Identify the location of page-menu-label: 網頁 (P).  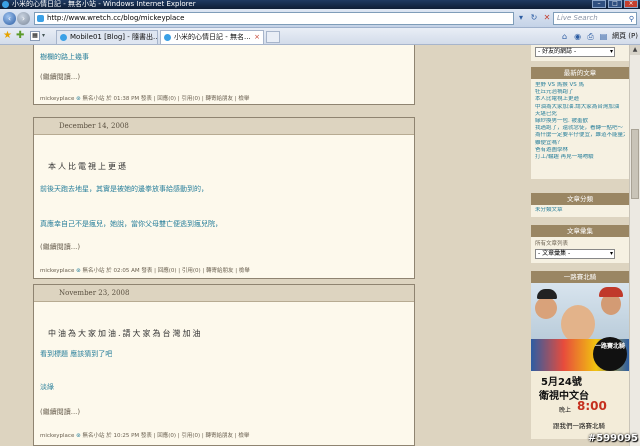
(625, 36).